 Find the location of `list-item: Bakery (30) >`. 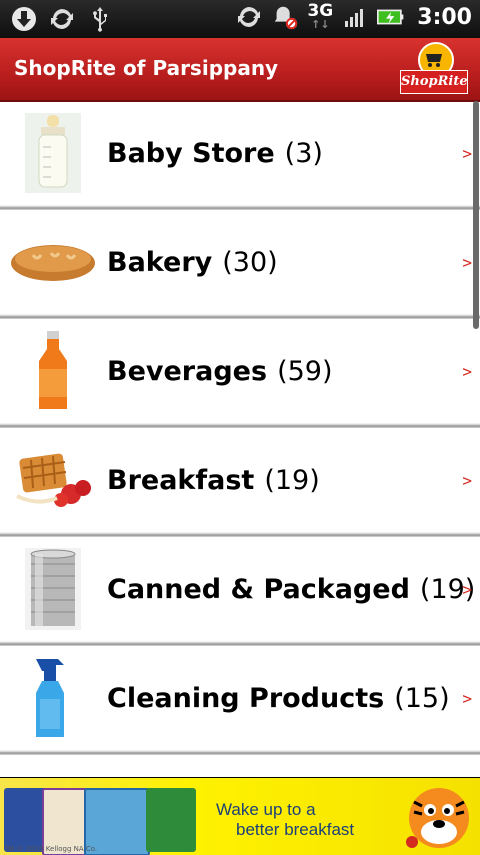

list-item: Bakery (30) > is located at coordinates (240, 262).